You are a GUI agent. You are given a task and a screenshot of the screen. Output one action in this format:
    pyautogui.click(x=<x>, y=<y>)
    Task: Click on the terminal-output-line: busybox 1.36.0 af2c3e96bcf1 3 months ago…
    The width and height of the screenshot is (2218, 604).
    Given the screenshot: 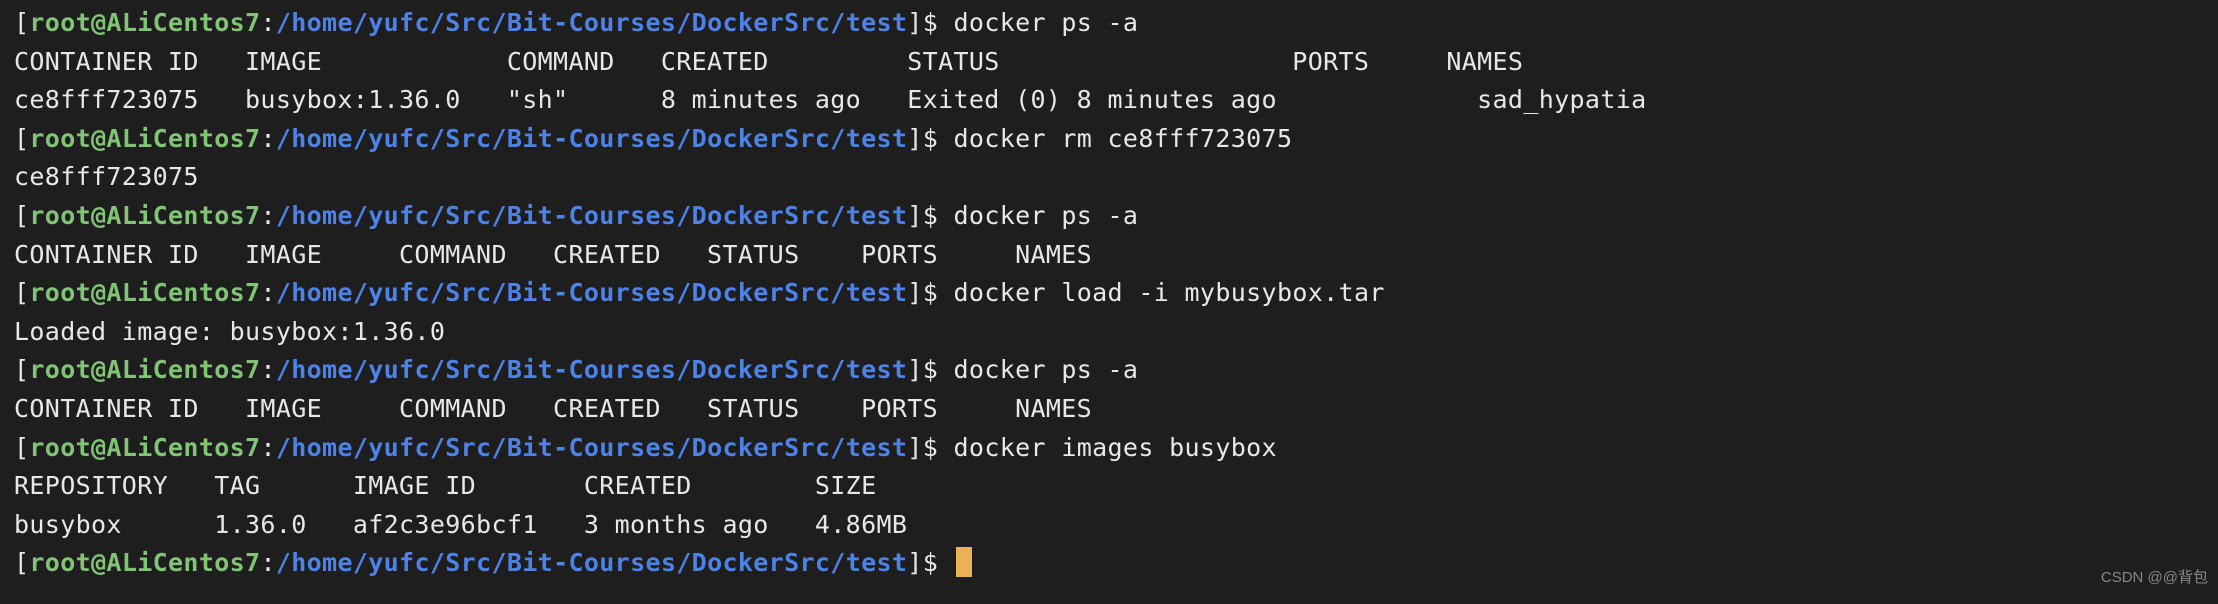 What is the action you would take?
    pyautogui.click(x=830, y=525)
    